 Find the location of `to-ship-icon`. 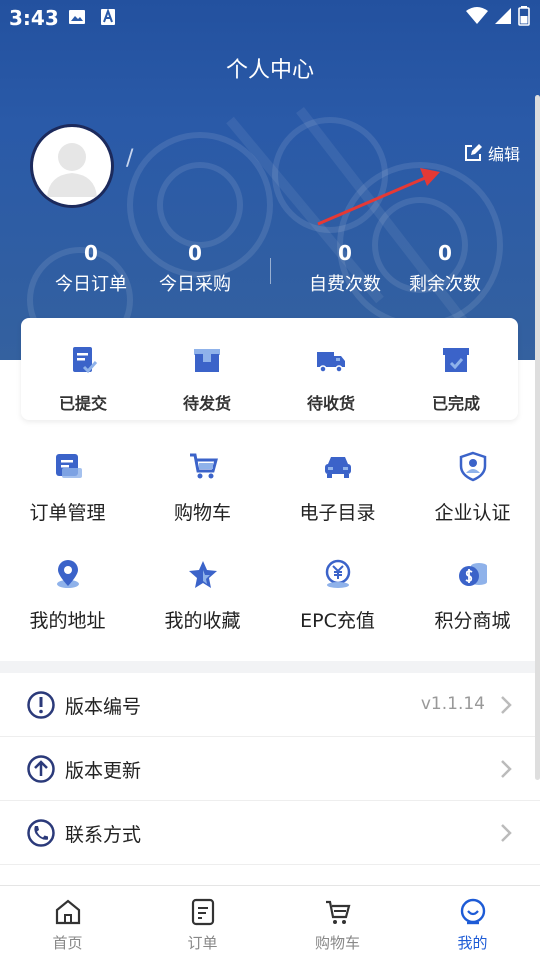

to-ship-icon is located at coordinates (207, 360).